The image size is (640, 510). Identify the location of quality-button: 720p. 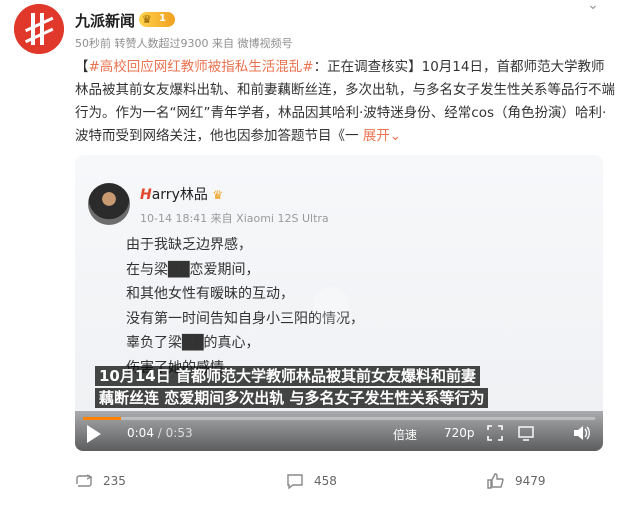
(459, 433).